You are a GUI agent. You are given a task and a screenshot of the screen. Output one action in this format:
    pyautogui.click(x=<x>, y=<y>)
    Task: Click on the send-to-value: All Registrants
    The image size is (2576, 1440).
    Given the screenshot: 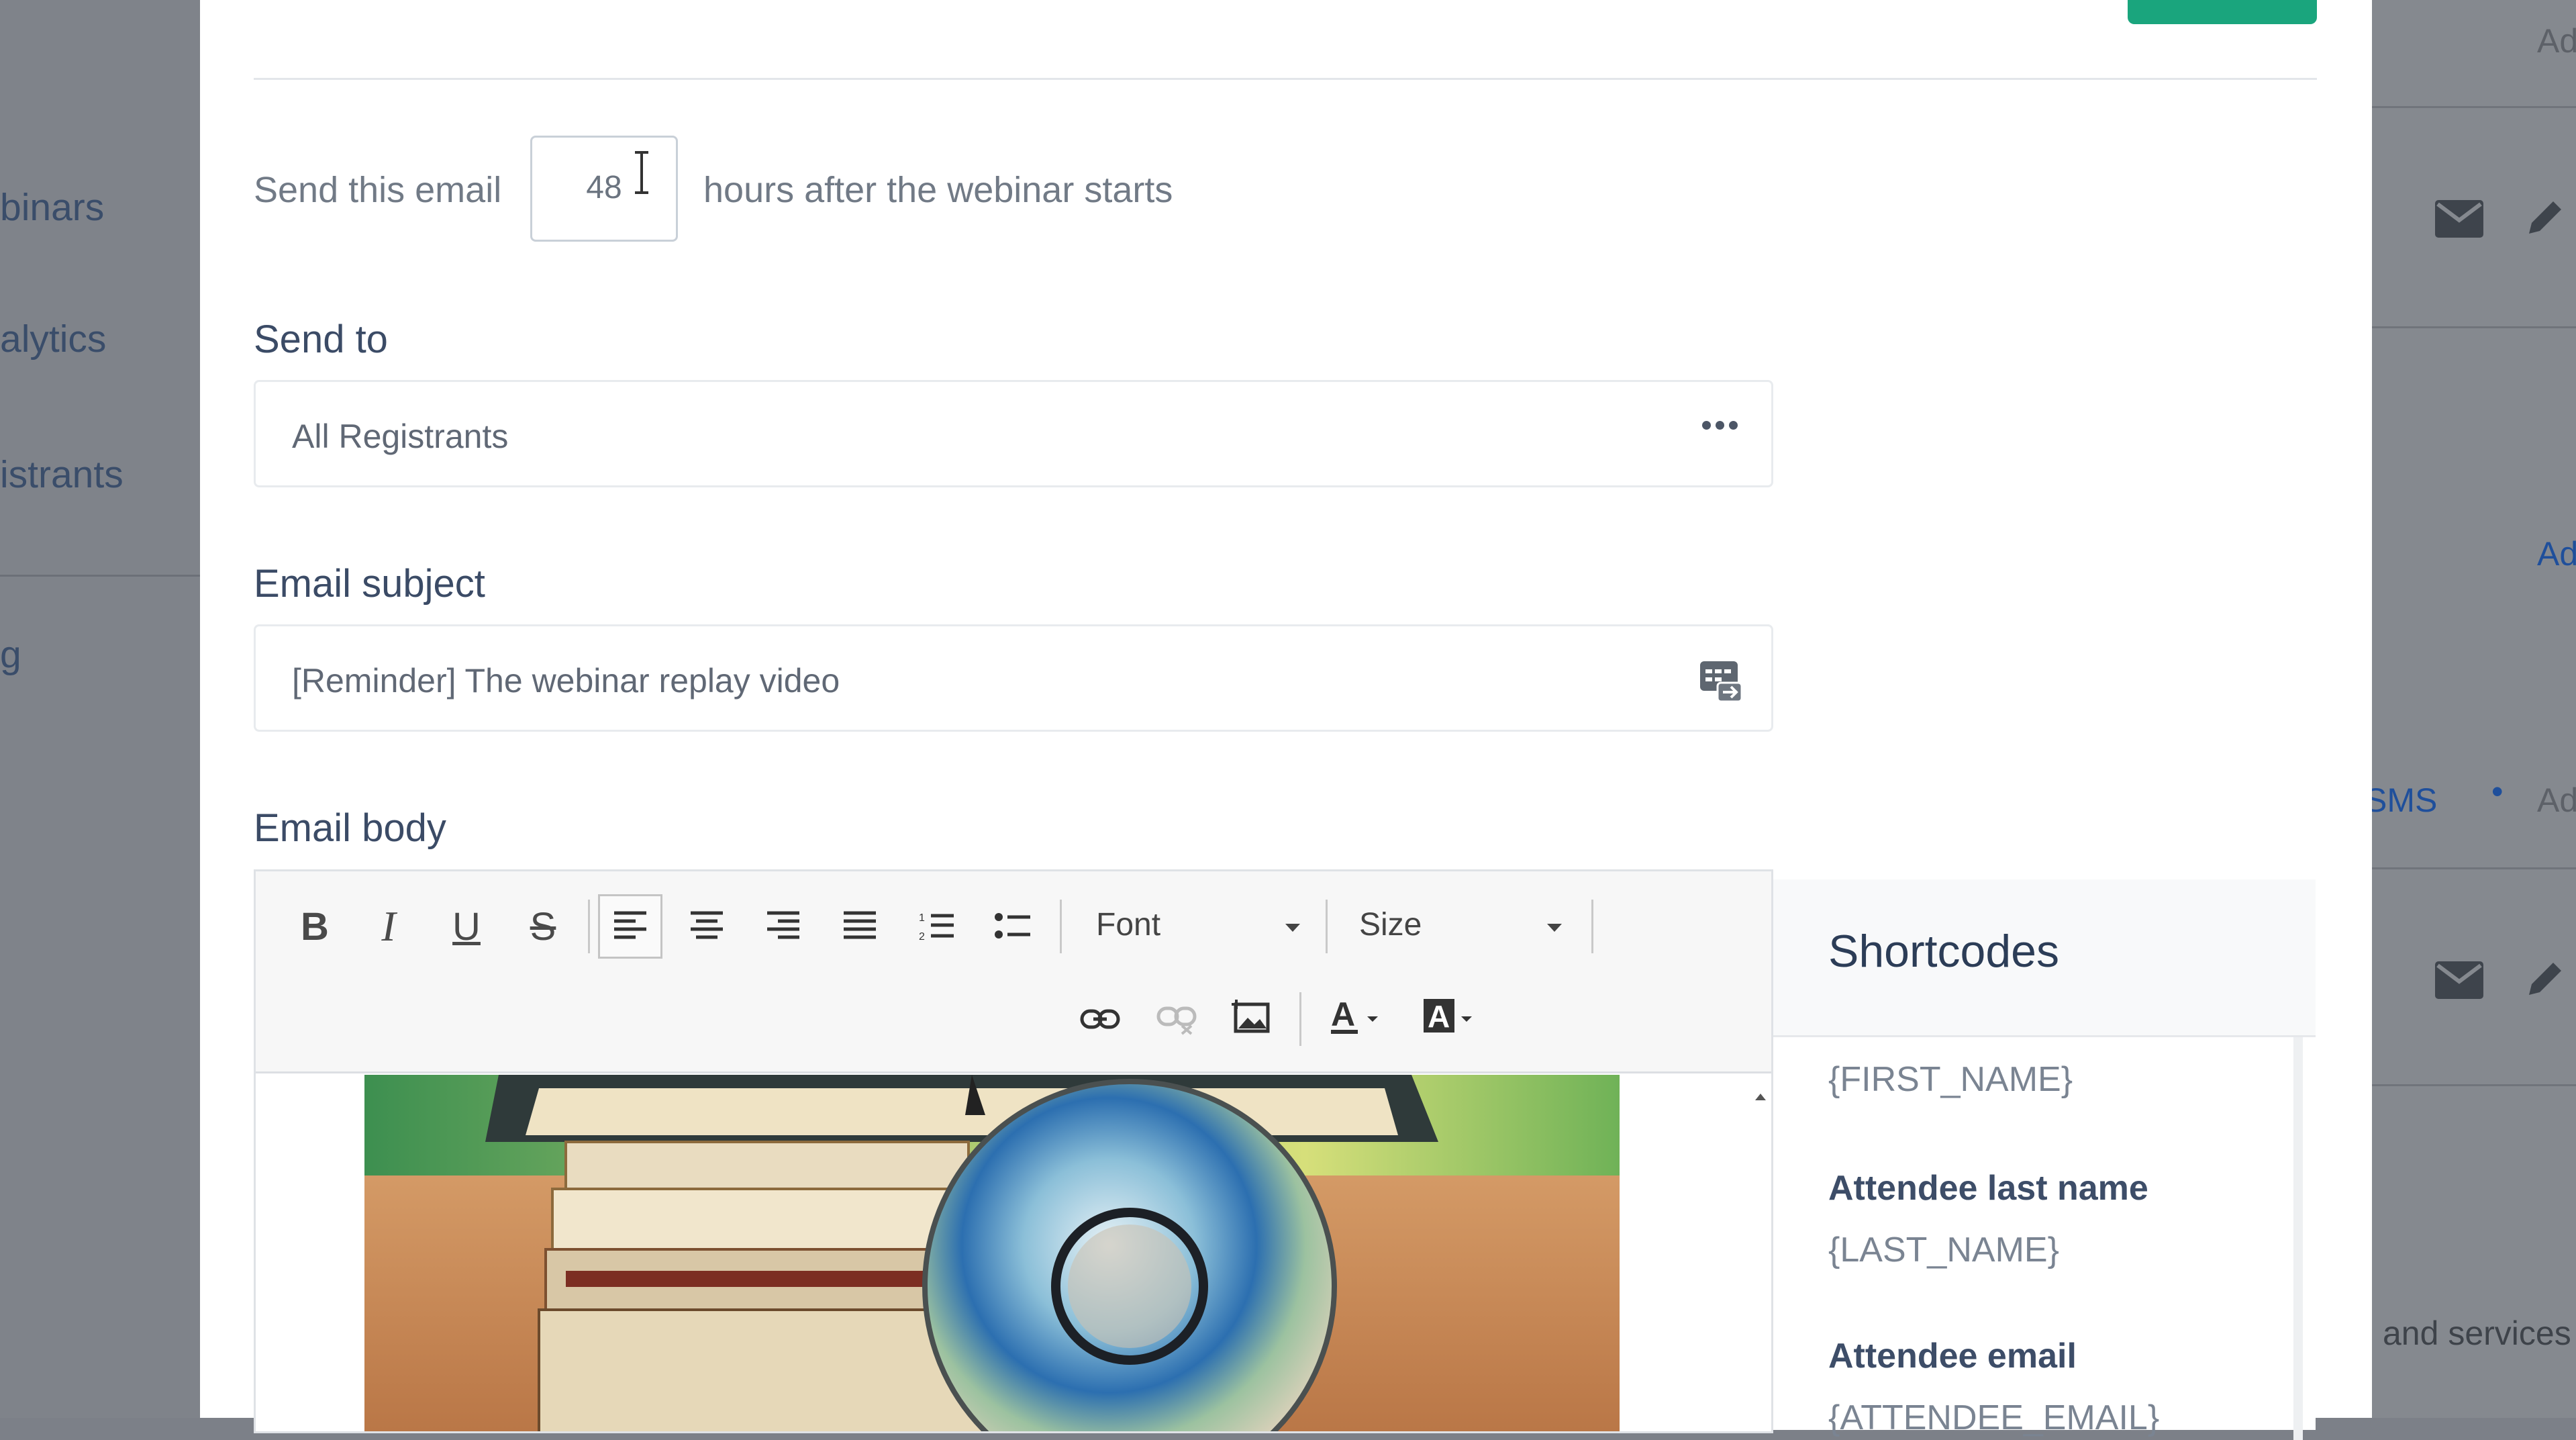 What is the action you would take?
    pyautogui.click(x=400, y=436)
    